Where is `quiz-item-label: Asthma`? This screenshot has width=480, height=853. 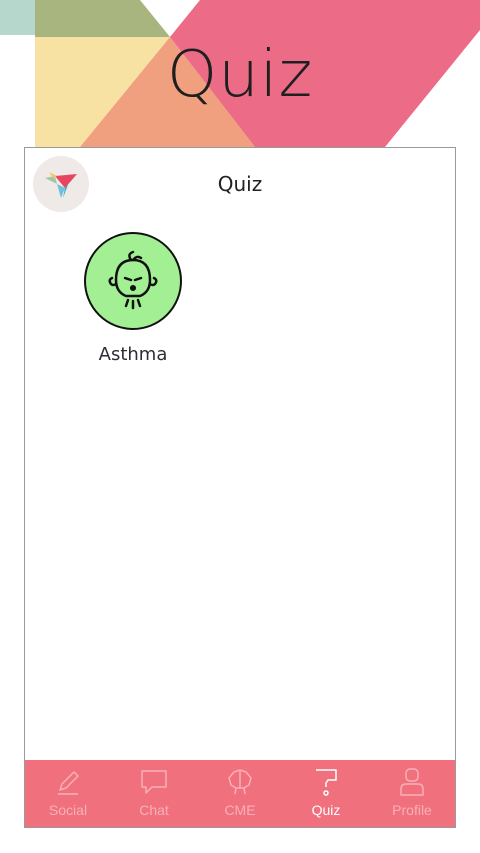
quiz-item-label: Asthma is located at coordinates (133, 354).